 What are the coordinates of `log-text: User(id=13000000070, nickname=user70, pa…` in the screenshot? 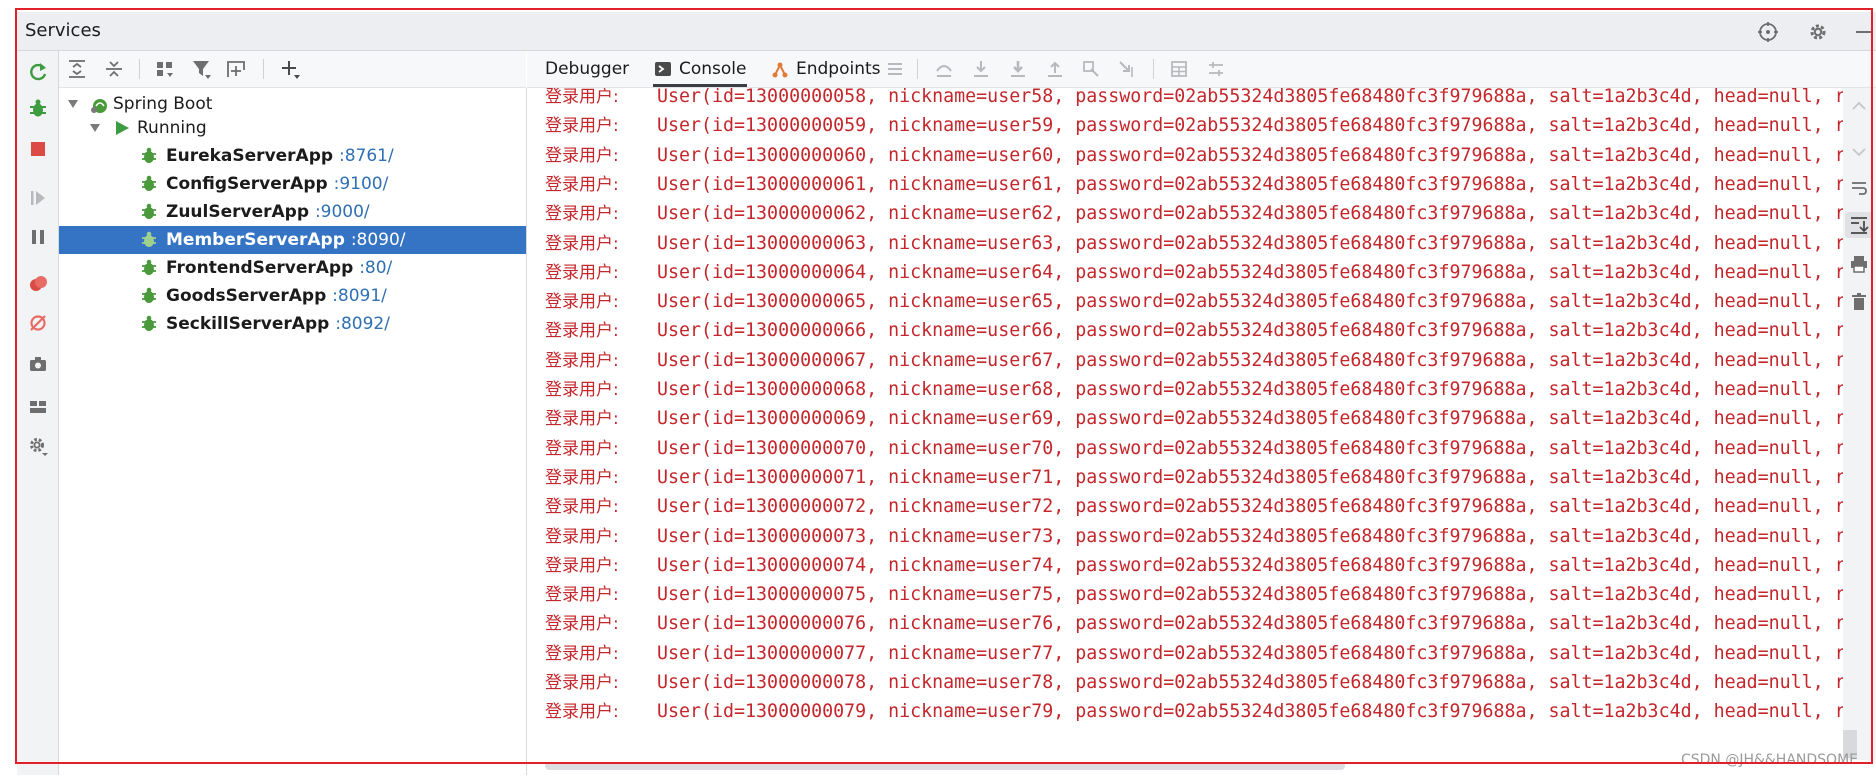 It's located at (1250, 448).